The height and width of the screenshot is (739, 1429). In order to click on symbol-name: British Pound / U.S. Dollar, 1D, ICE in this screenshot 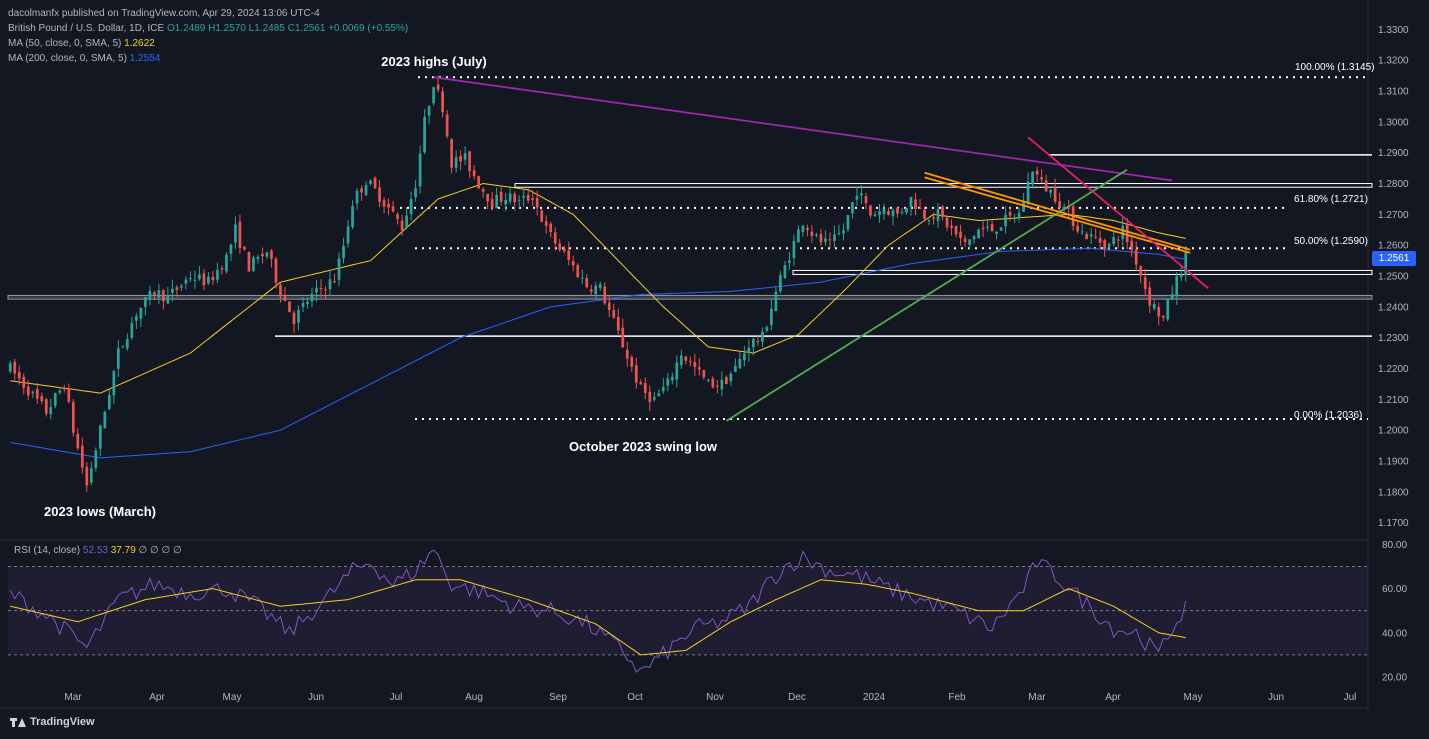, I will do `click(86, 28)`.